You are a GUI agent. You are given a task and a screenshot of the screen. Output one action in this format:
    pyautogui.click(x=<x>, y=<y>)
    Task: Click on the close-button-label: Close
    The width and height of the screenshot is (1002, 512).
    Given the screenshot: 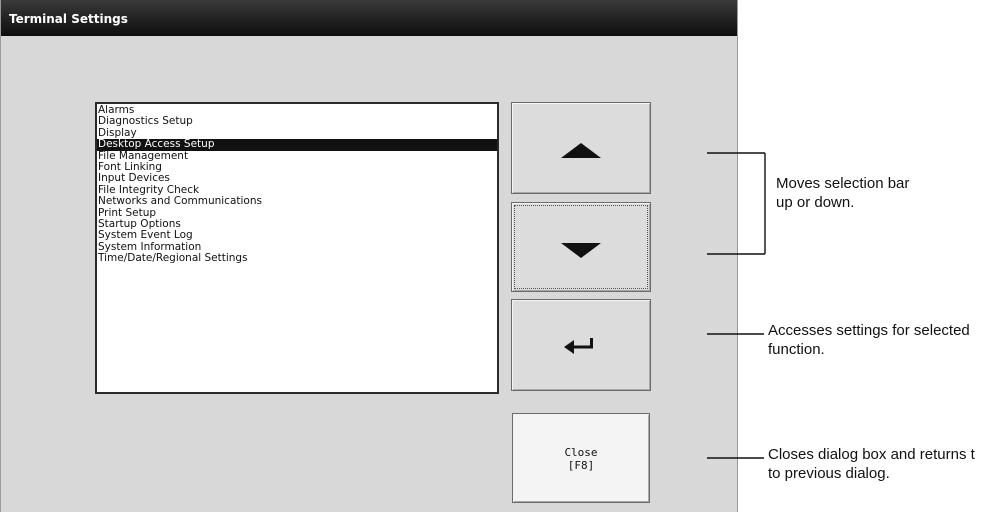 What is the action you would take?
    pyautogui.click(x=581, y=452)
    